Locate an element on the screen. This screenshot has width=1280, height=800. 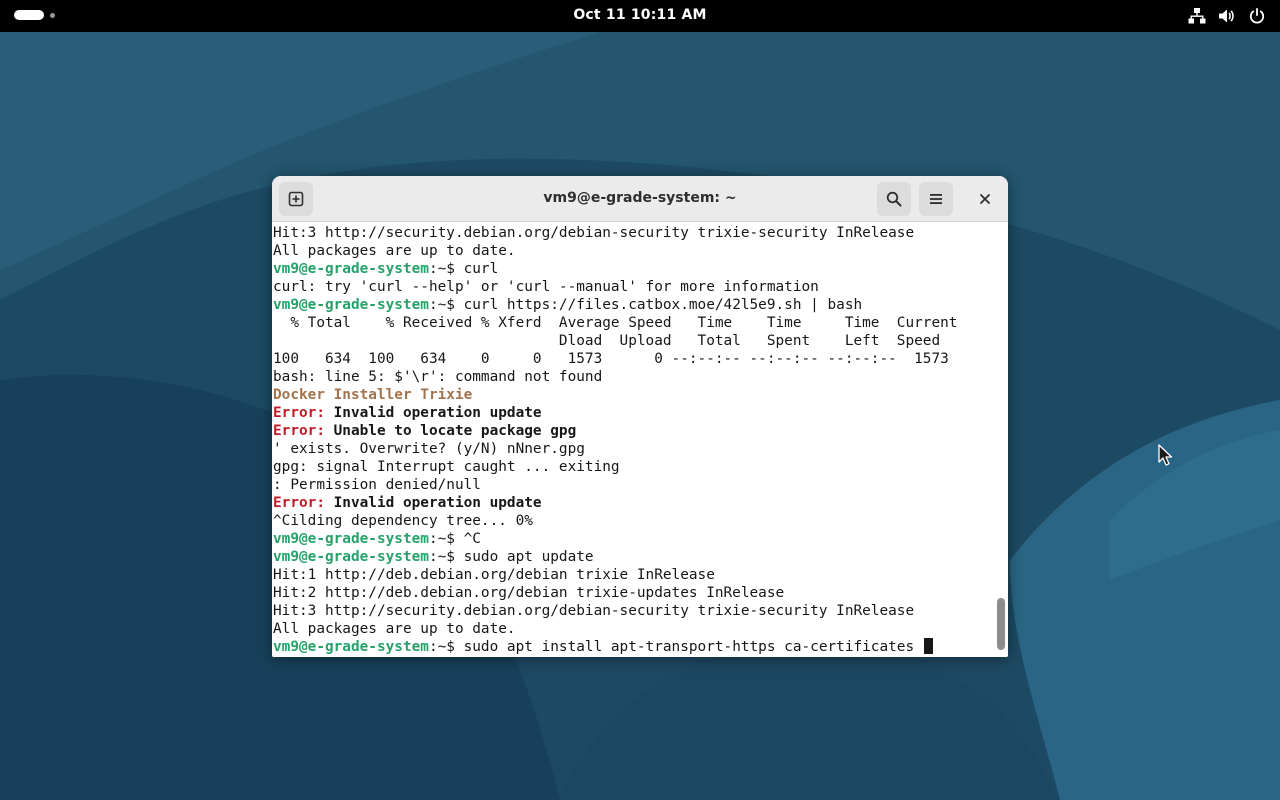
search-icon is located at coordinates (894, 199).